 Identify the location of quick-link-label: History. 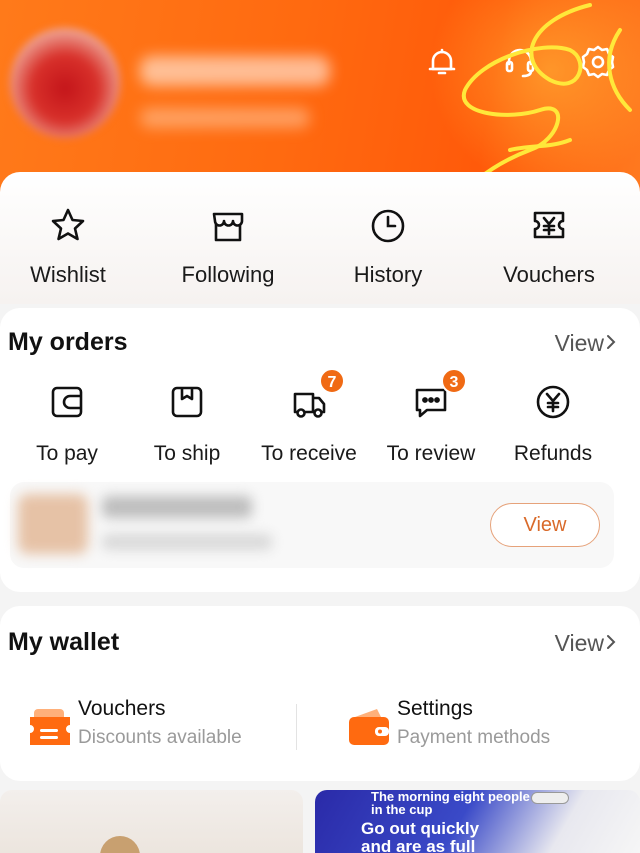
(388, 274).